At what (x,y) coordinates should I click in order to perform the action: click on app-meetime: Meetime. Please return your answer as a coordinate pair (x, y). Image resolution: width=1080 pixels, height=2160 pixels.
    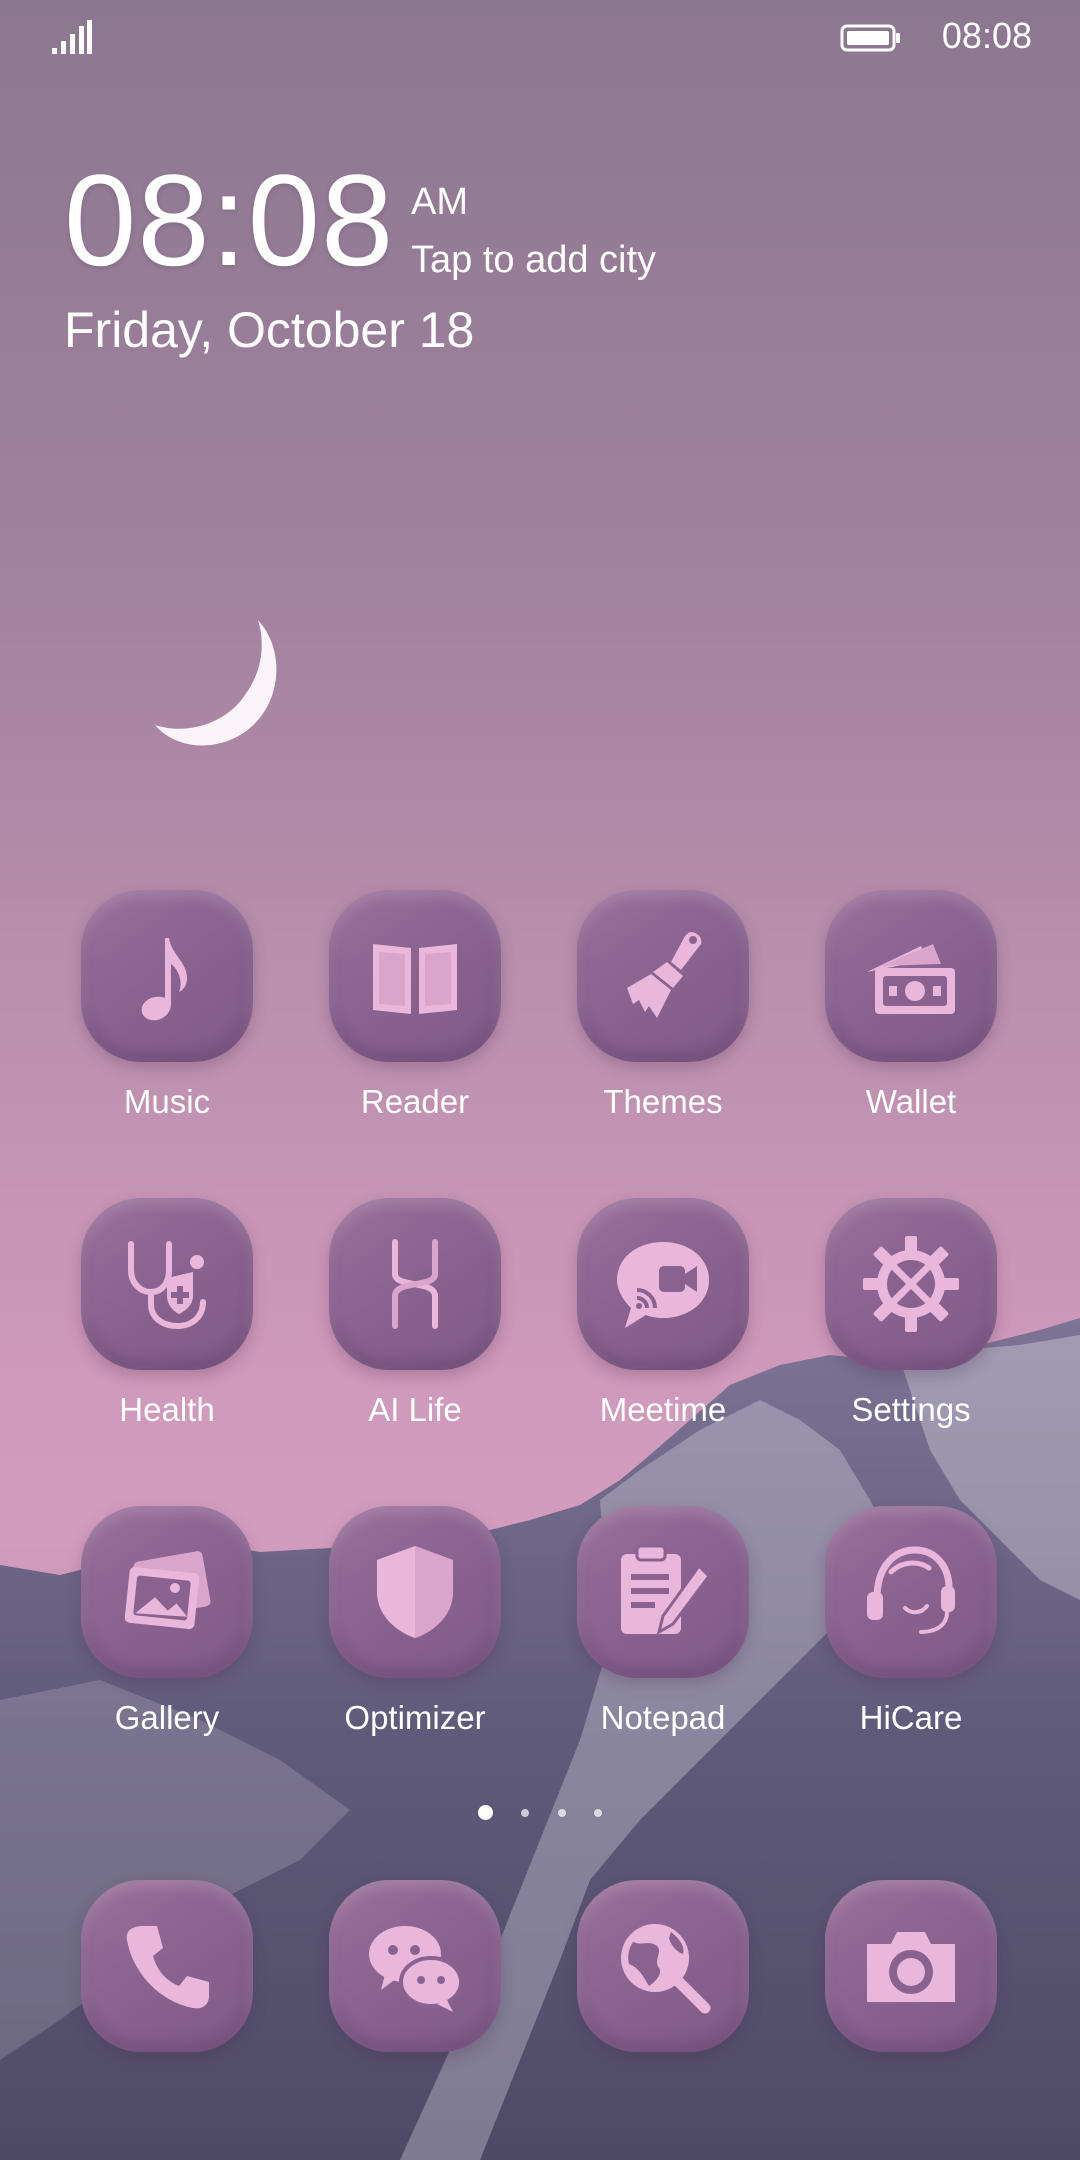
    Looking at the image, I should click on (663, 1314).